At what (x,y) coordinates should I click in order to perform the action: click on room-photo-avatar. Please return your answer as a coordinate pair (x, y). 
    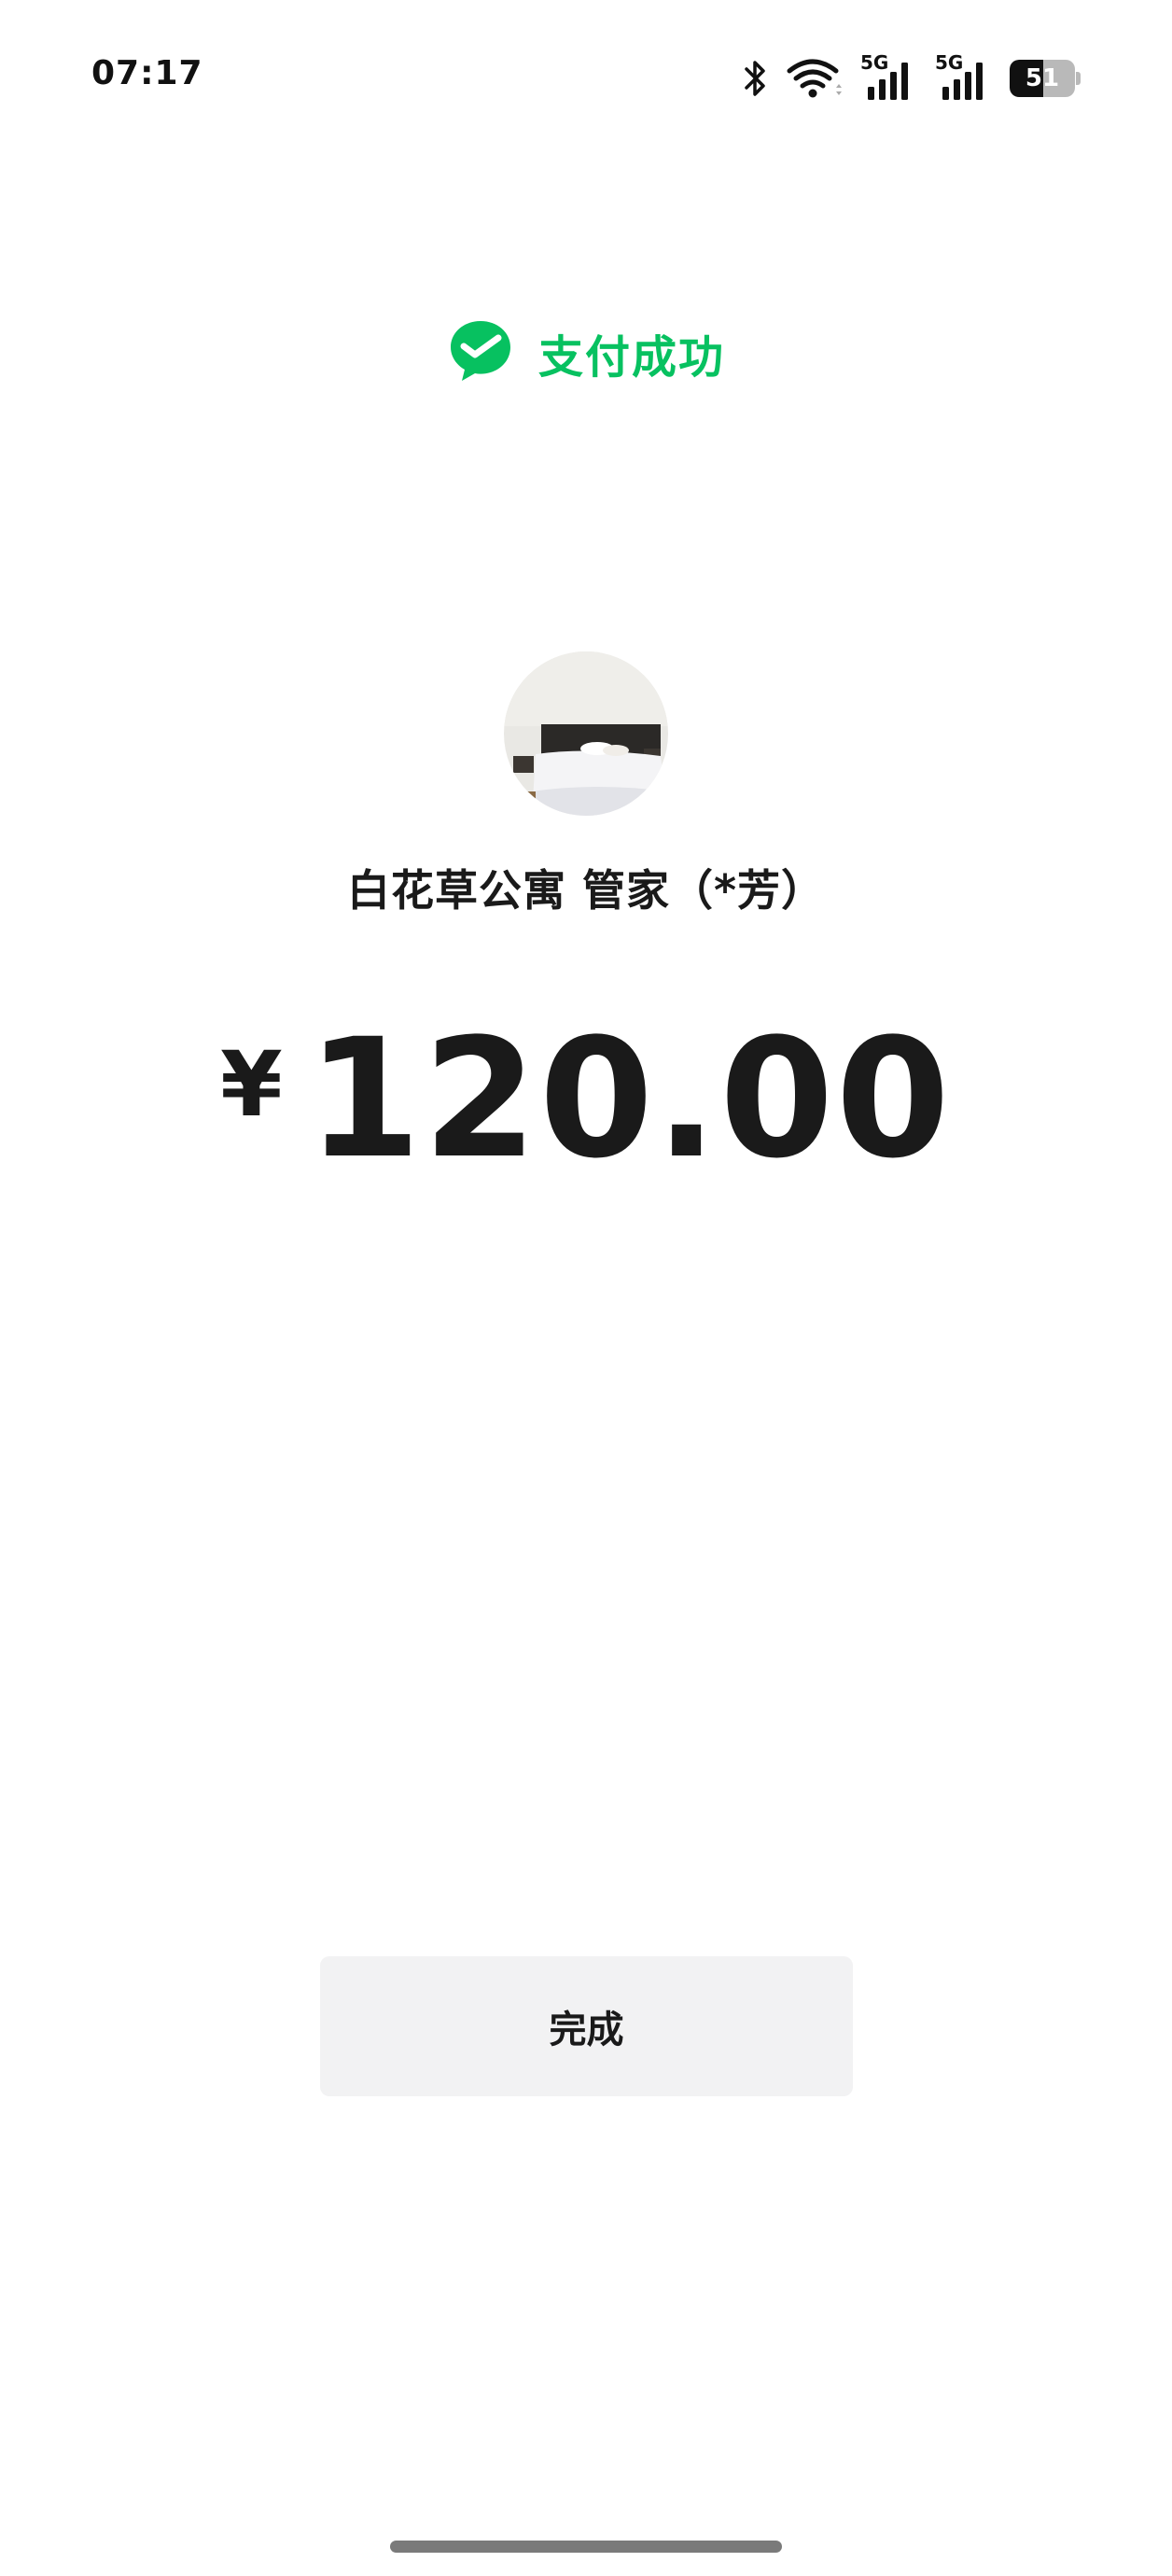
    Looking at the image, I should click on (586, 733).